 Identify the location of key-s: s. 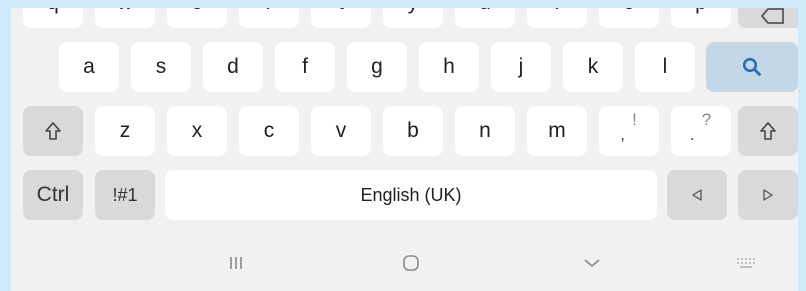
(161, 67).